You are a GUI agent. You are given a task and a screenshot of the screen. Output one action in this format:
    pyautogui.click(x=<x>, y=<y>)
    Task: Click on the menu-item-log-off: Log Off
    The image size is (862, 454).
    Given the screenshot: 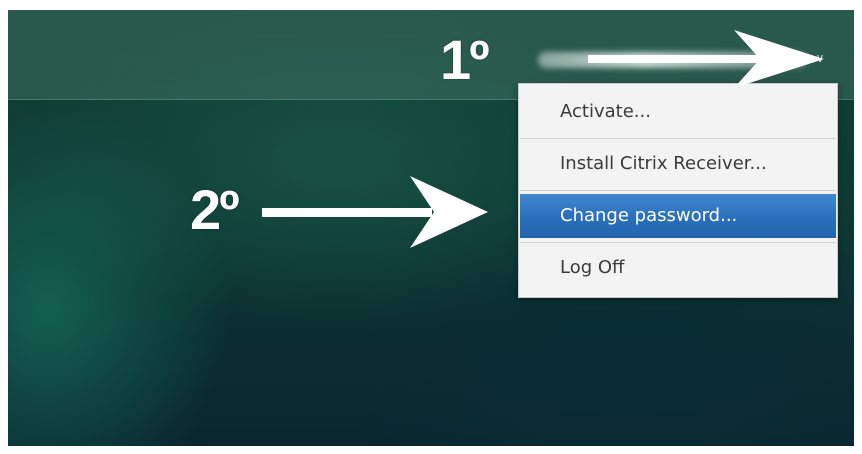 What is the action you would take?
    pyautogui.click(x=678, y=268)
    